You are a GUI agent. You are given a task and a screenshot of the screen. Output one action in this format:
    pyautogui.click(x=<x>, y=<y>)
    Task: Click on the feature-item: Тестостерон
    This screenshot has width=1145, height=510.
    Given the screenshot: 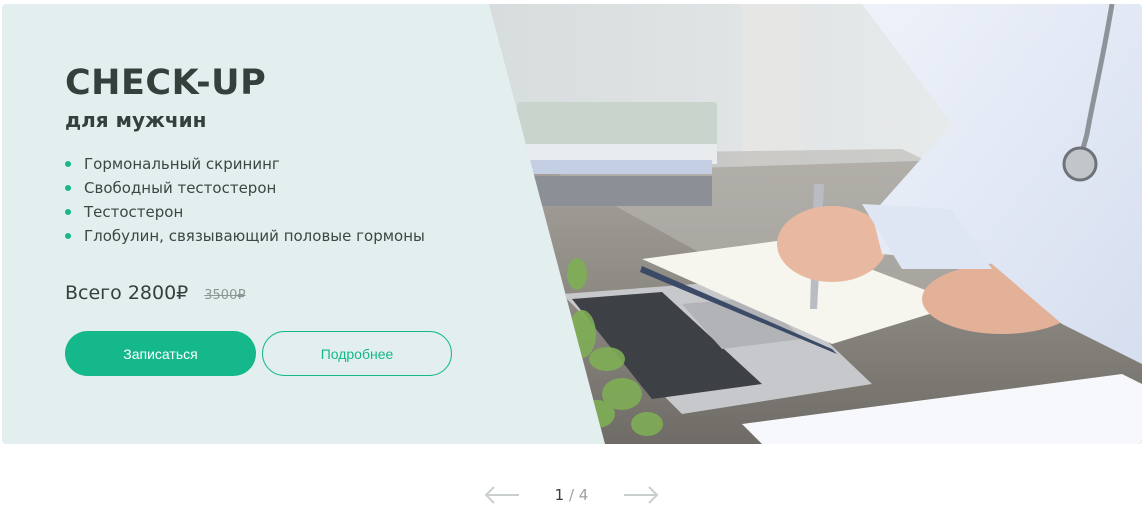 What is the action you would take?
    pyautogui.click(x=285, y=212)
    